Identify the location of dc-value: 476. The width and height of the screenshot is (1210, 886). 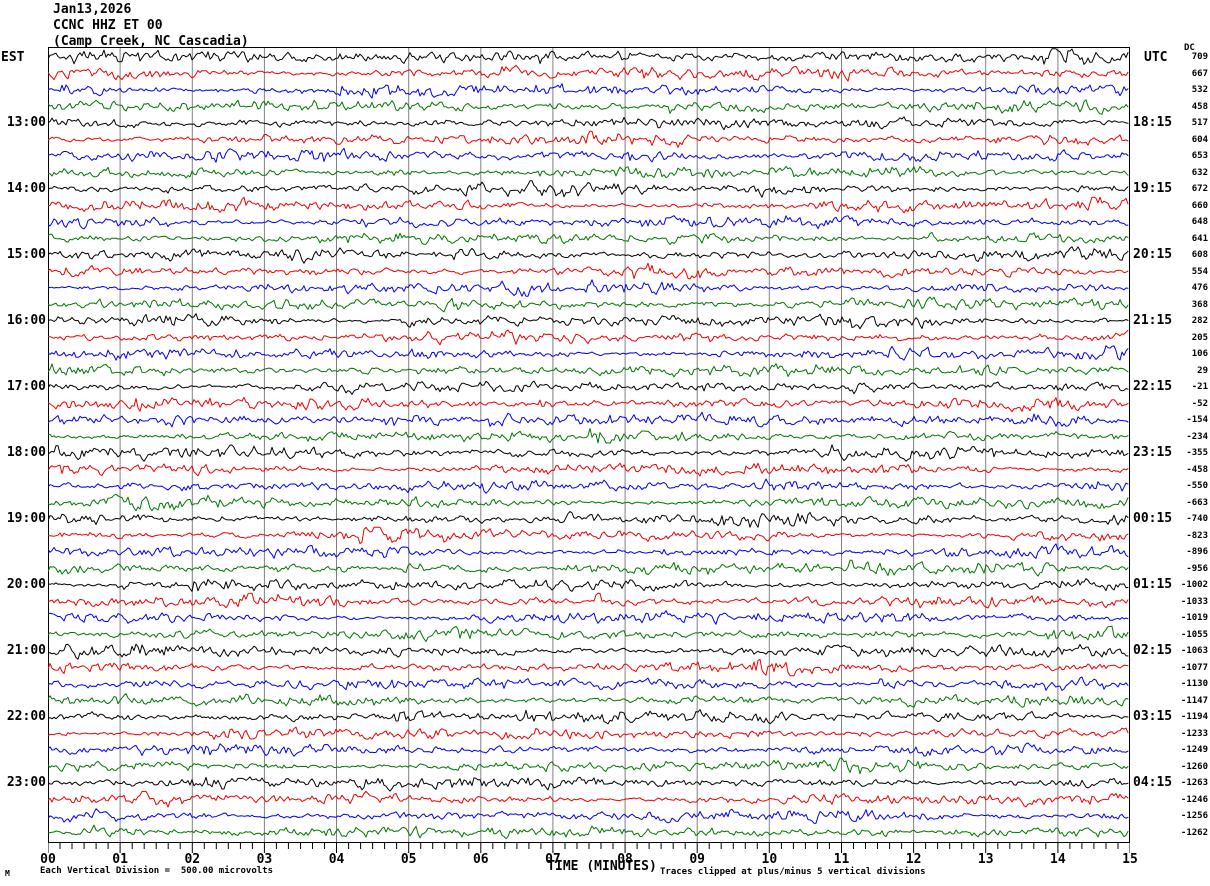
(1199, 288).